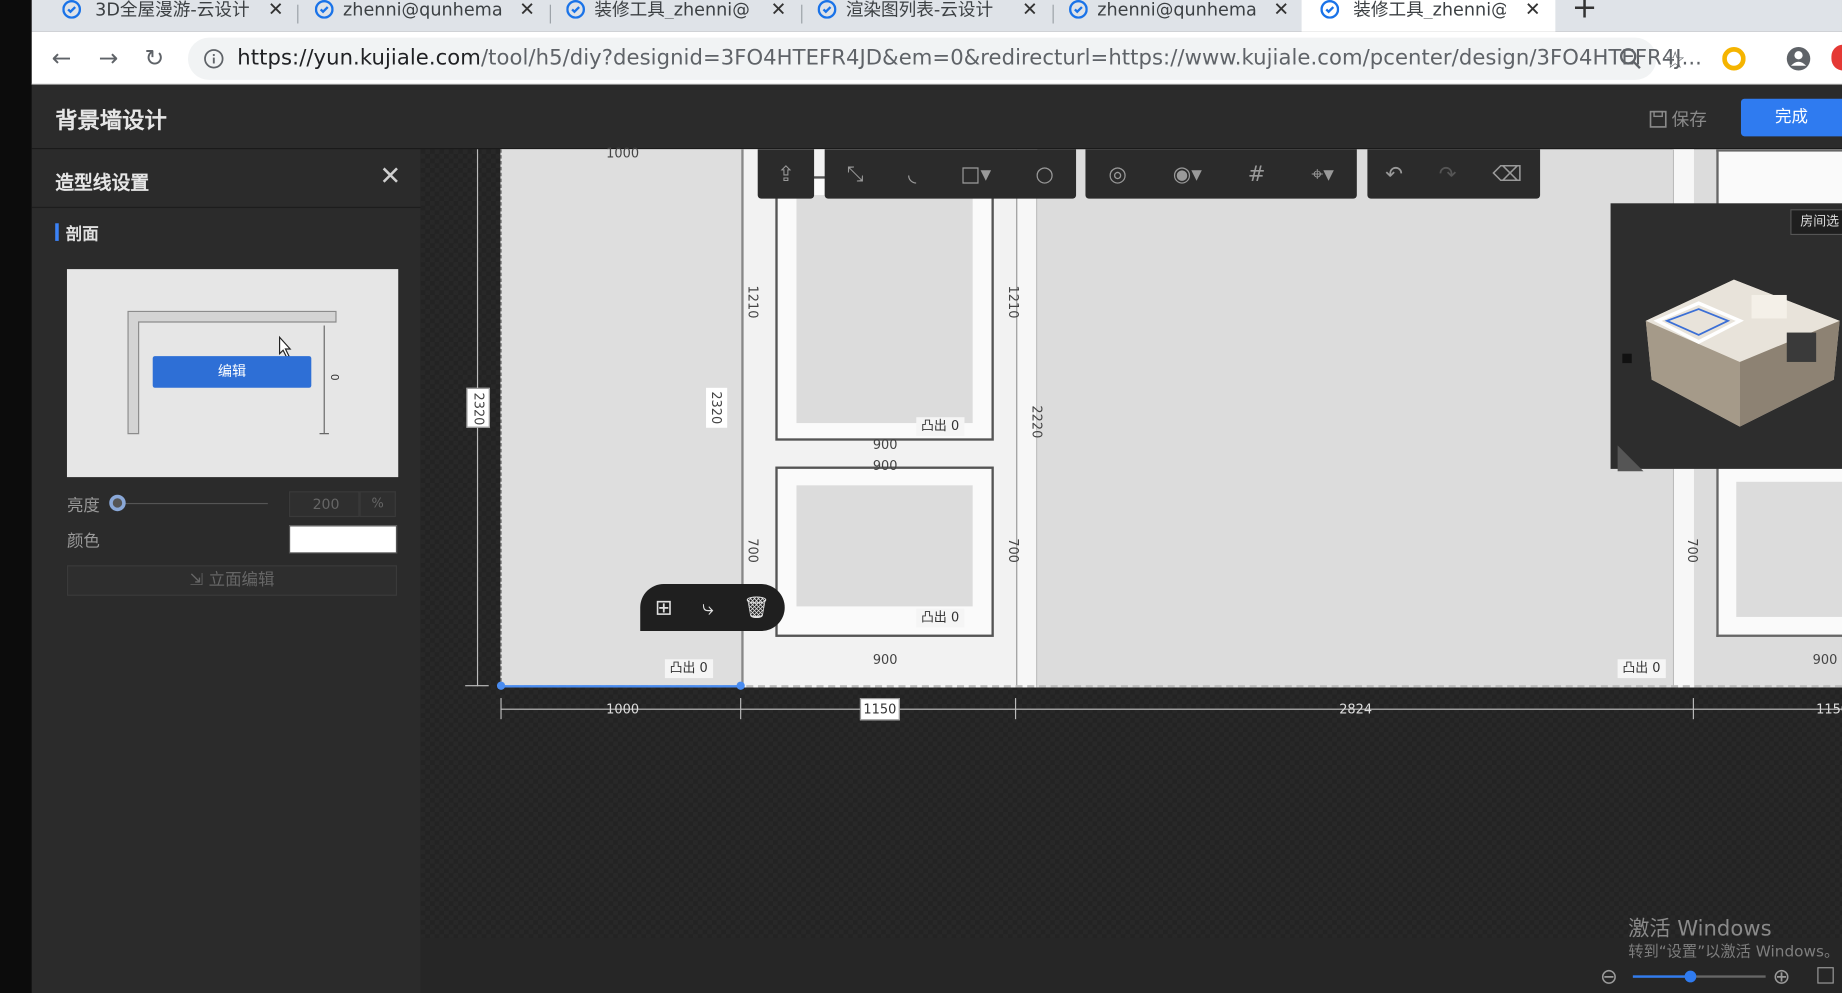 This screenshot has height=993, width=1842. What do you see at coordinates (1661, 976) in the screenshot?
I see `zoom-slider-fill` at bounding box center [1661, 976].